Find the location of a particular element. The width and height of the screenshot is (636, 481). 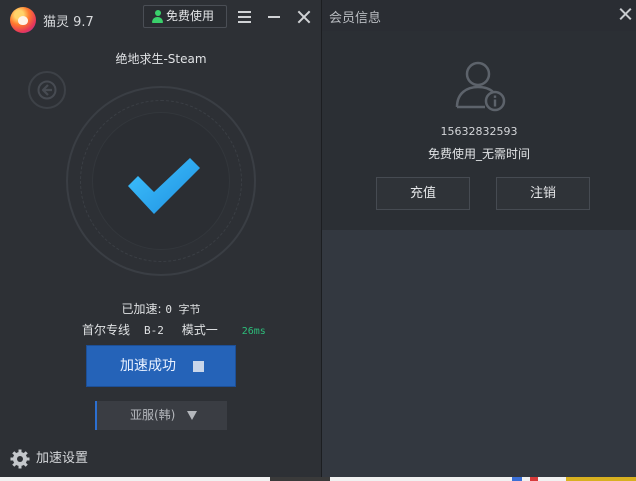

app-logo-icon is located at coordinates (23, 20).